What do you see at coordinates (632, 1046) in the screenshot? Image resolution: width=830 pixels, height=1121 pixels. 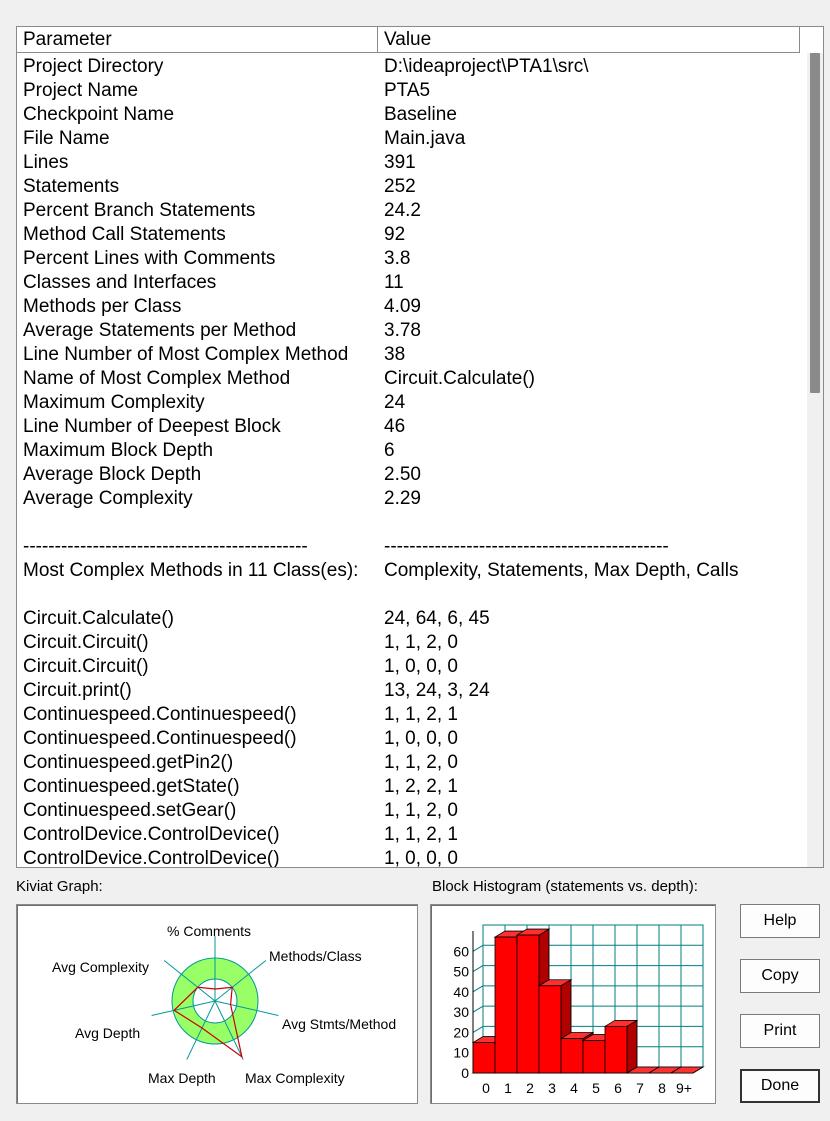 I see `histogram-bar-side` at bounding box center [632, 1046].